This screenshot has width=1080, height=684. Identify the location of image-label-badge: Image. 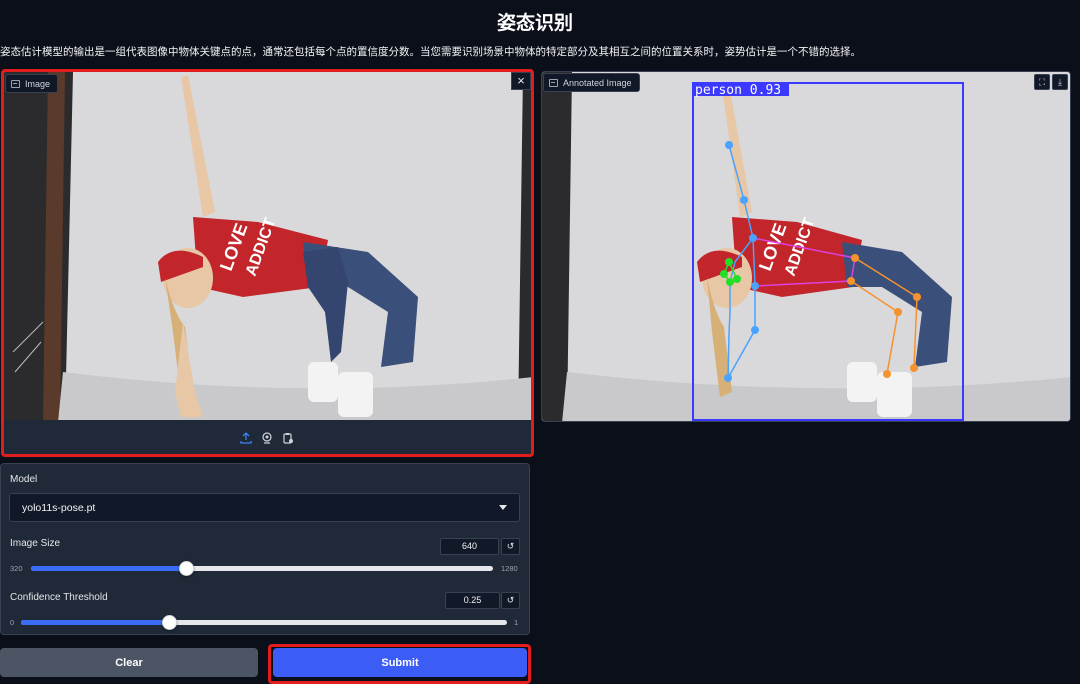
(32, 83).